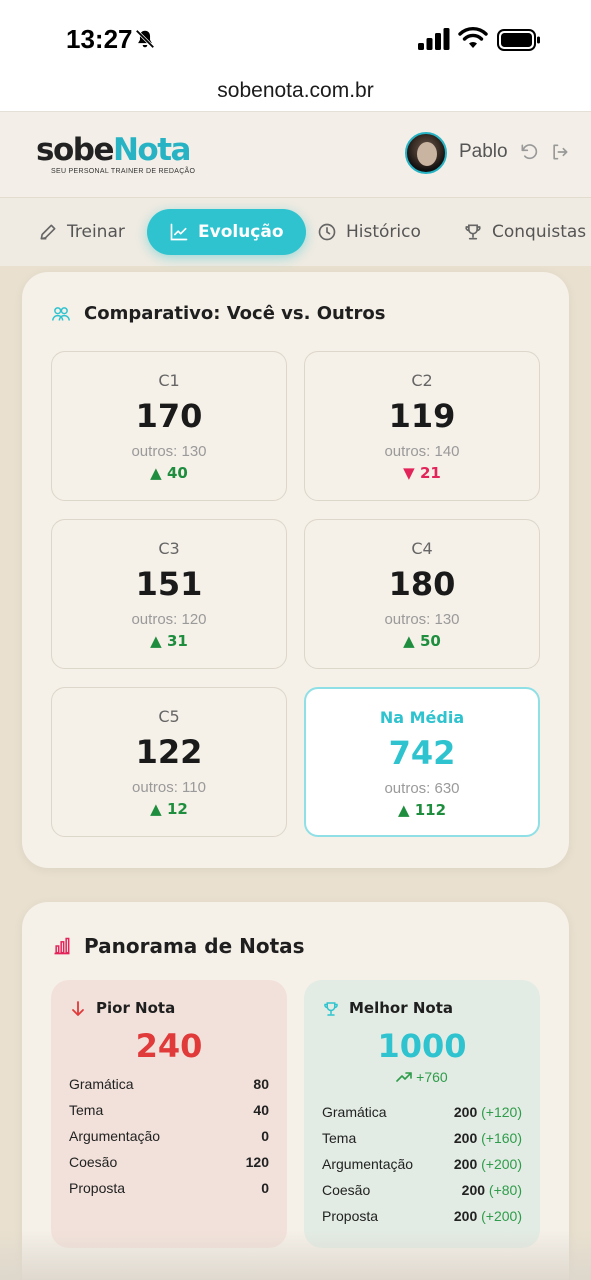 The width and height of the screenshot is (591, 1280). Describe the element at coordinates (169, 473) in the screenshot. I see `metric-diff: ▲ 40` at that location.